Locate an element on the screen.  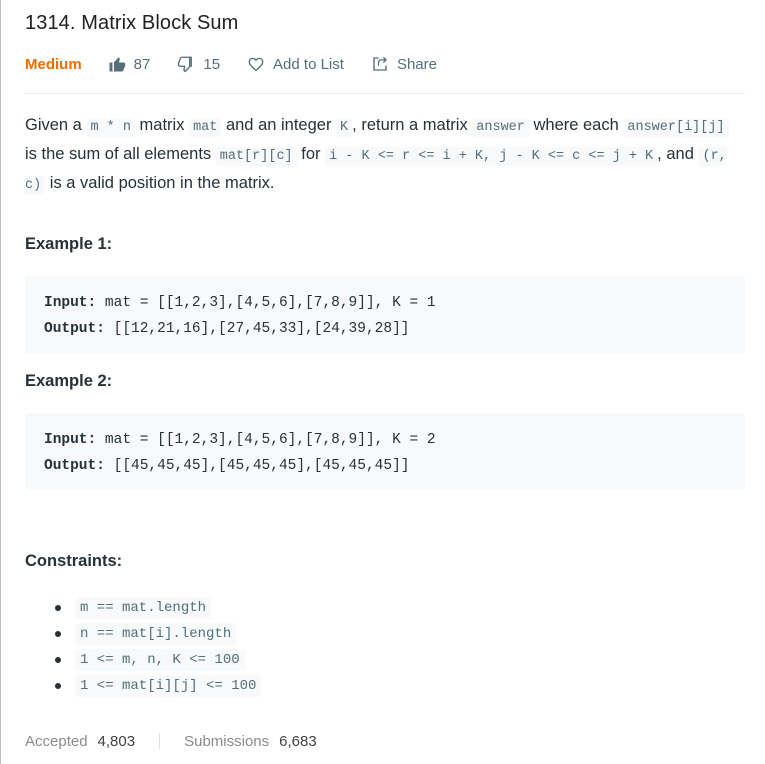
panel-left-border is located at coordinates (0, 382).